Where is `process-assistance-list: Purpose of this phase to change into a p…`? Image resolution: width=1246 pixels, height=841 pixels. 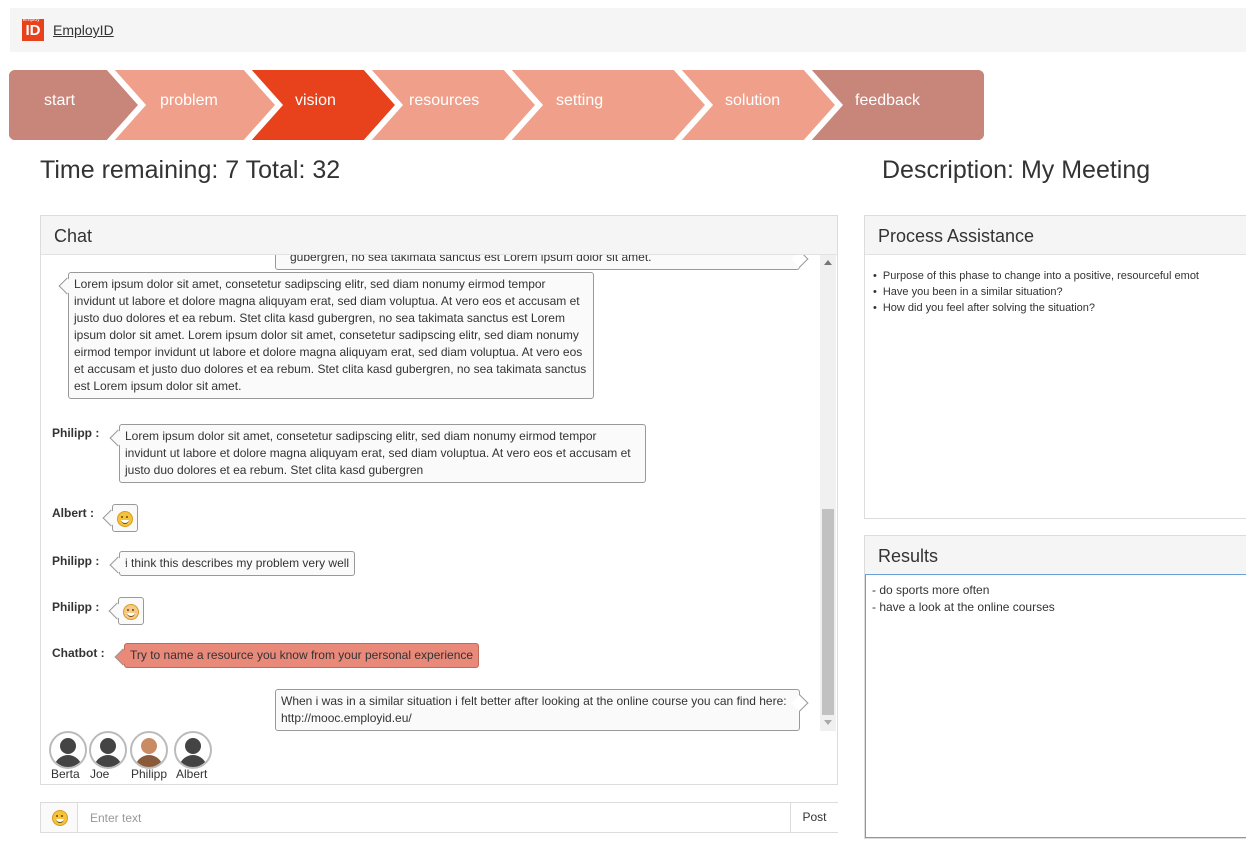
process-assistance-list: Purpose of this phase to change into a p… is located at coordinates (1036, 292).